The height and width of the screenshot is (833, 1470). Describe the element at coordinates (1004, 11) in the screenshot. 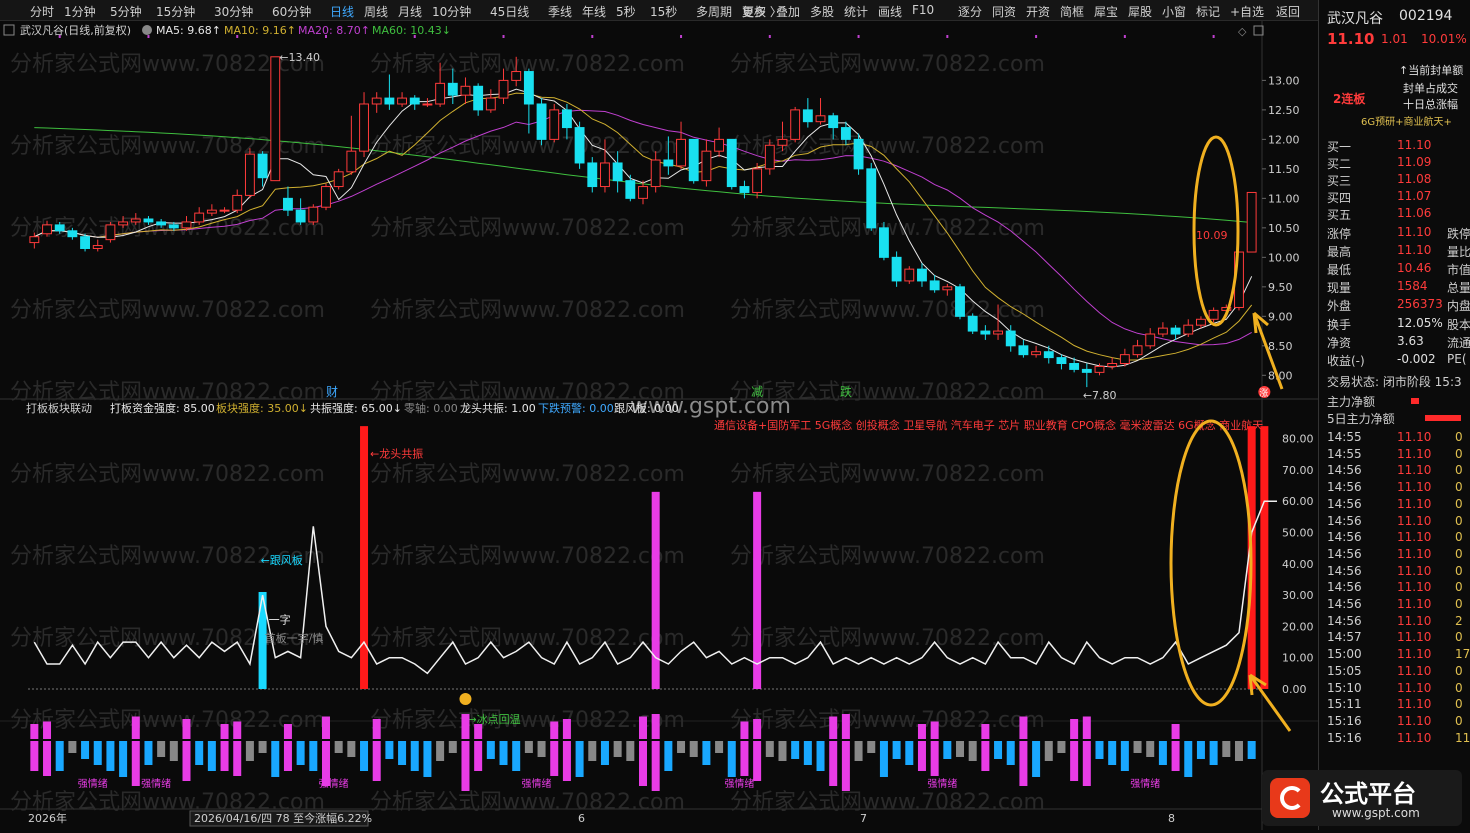

I see `tool-button-7: 同资` at that location.